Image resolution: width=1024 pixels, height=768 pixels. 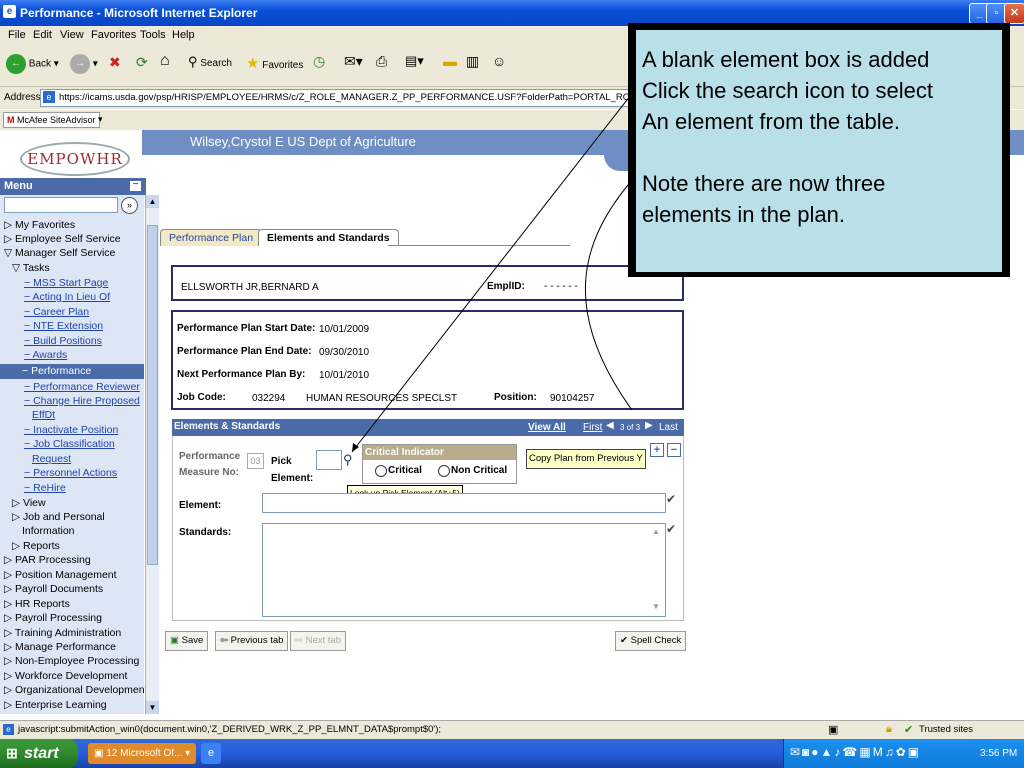 I want to click on taskbar-group-button: ▣ 12 Microsoft Of... ▾, so click(x=142, y=753).